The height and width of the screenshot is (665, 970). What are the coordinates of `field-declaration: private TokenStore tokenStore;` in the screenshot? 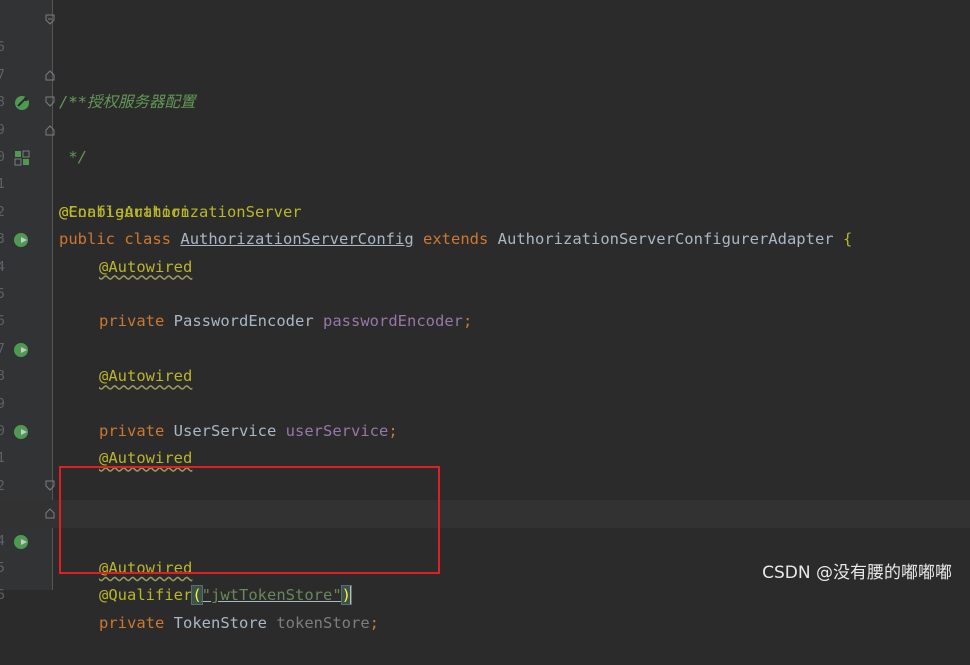 It's located at (239, 623).